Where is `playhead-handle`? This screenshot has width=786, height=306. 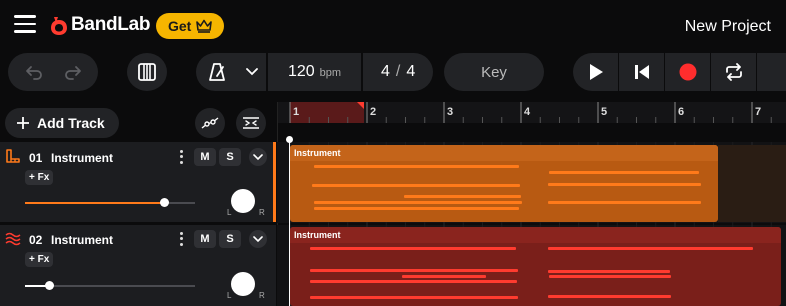 playhead-handle is located at coordinates (289, 139).